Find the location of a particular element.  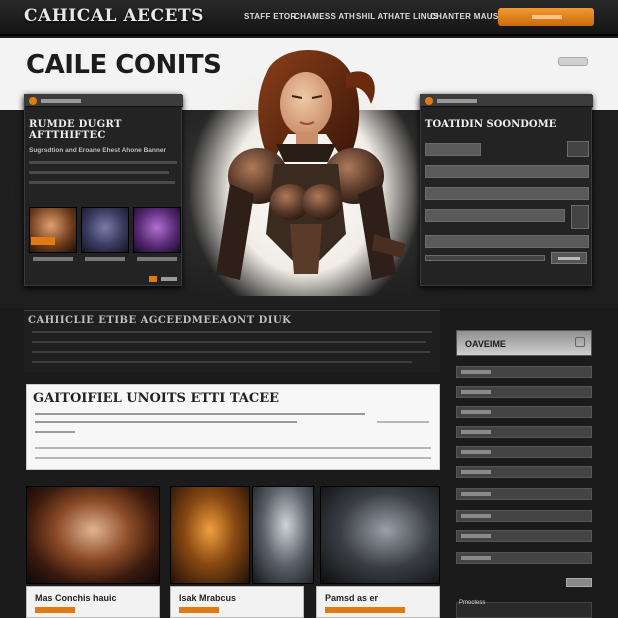

gallery-caption-title: Isak Mrabcus is located at coordinates (208, 598).